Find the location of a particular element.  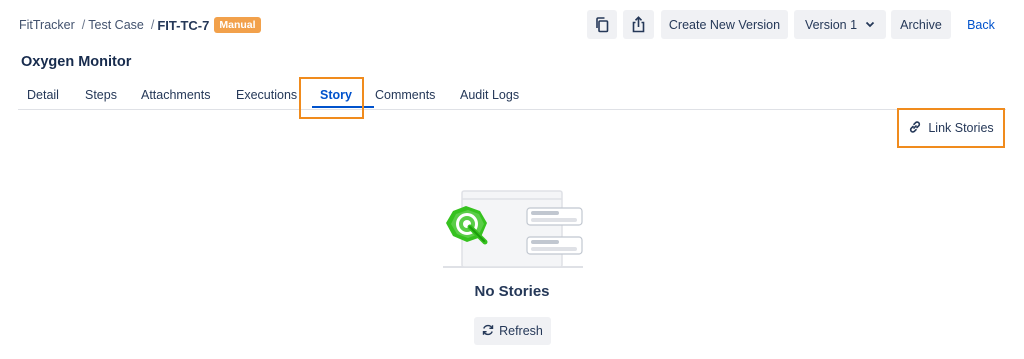

test-case-key: FIT-TC-7 is located at coordinates (183, 25).